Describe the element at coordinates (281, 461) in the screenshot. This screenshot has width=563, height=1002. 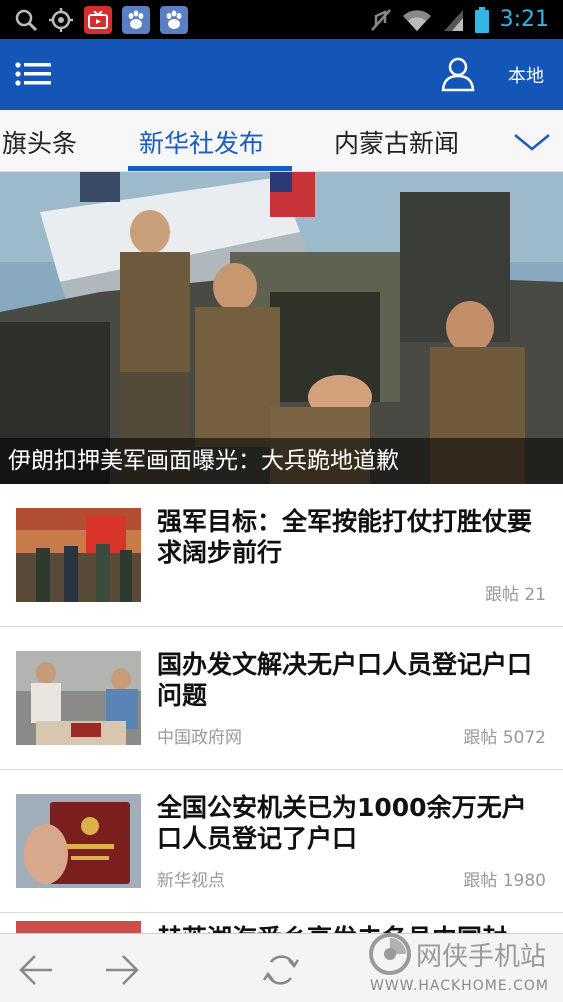
I see `hero-caption: 伊朗扣押美军画面曝光：大兵跪地道歉` at that location.